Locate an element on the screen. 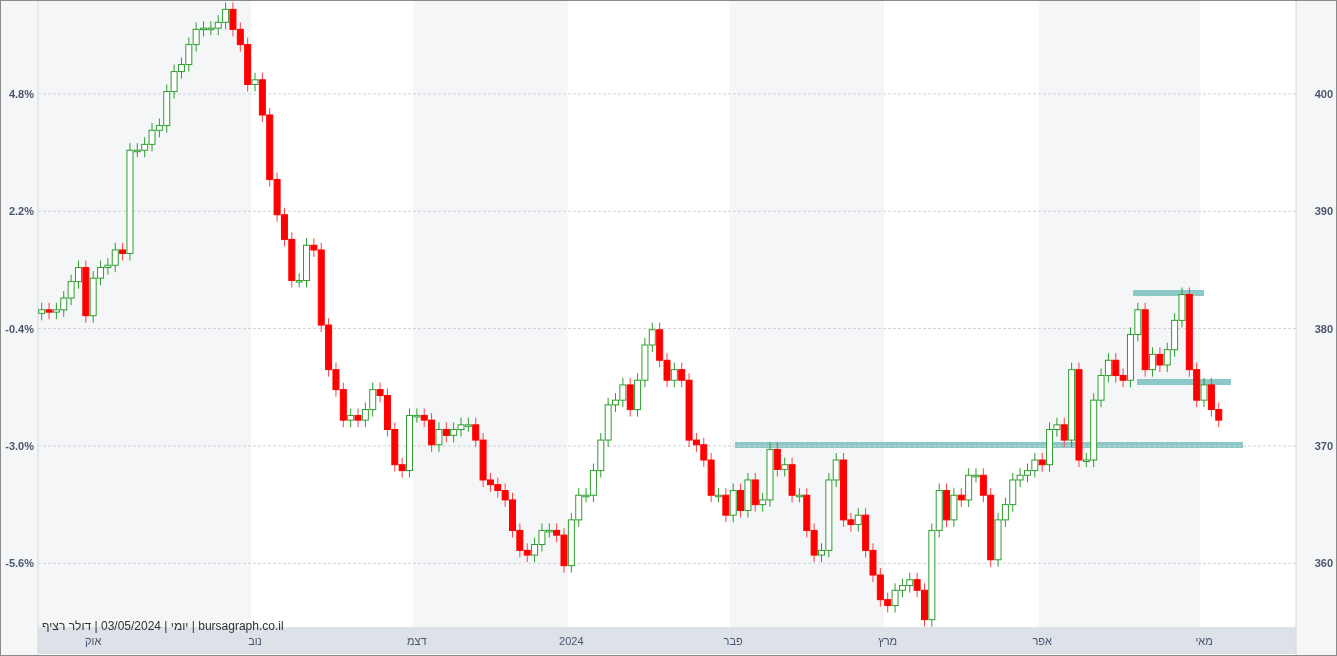  percent-tick: -5.6% is located at coordinates (19, 563).